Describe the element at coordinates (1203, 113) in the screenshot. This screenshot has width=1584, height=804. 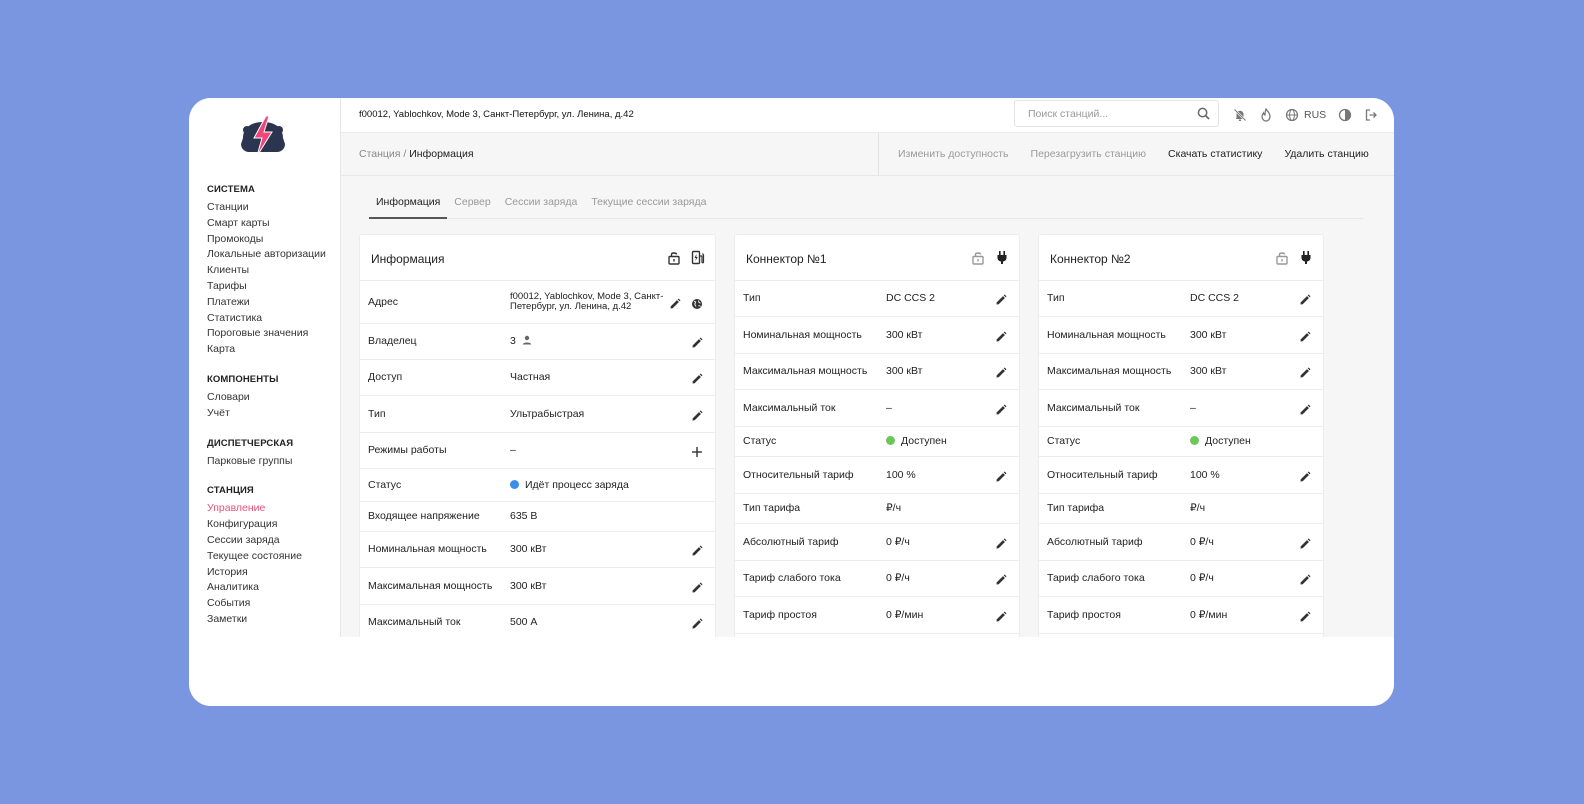
I see `search-icon` at that location.